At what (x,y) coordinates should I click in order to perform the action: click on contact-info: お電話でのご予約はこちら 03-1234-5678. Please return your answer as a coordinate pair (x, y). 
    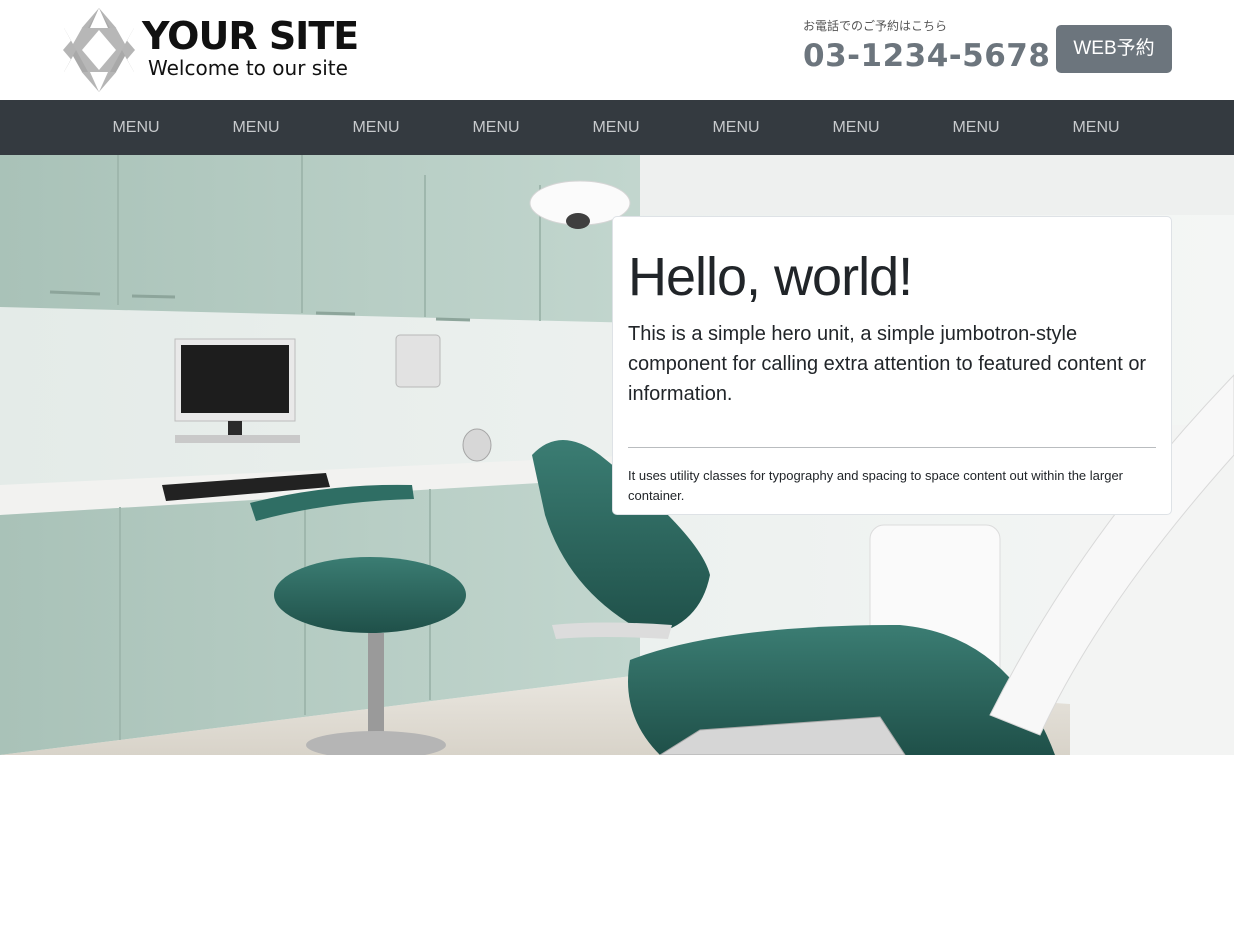
    Looking at the image, I should click on (926, 46).